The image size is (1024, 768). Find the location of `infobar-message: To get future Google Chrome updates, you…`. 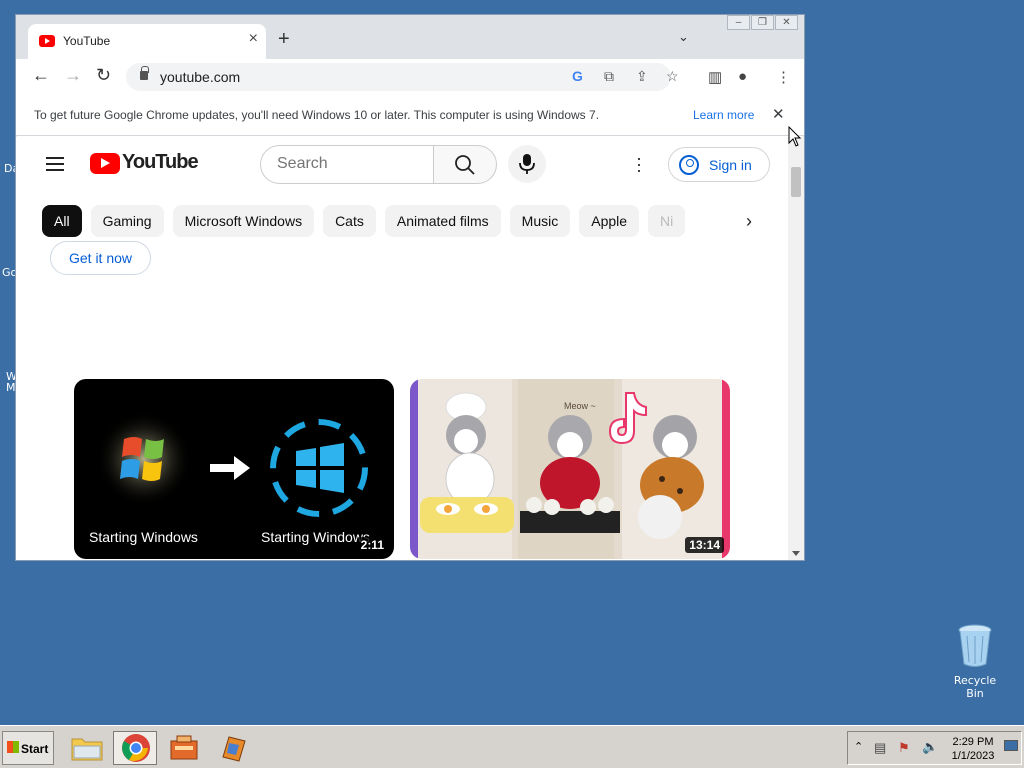

infobar-message: To get future Google Chrome updates, you… is located at coordinates (317, 115).